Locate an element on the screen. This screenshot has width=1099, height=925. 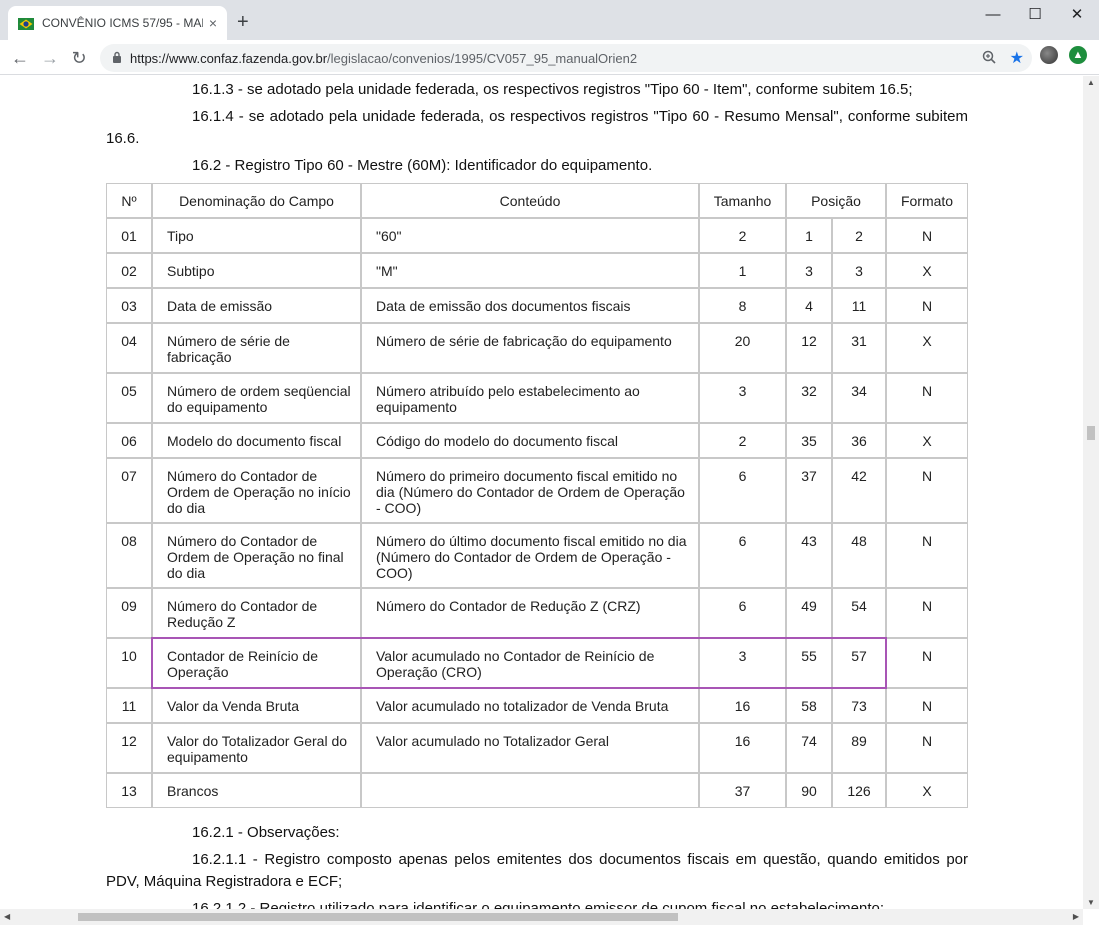
cell-field: Subtipo is located at coordinates (256, 270).